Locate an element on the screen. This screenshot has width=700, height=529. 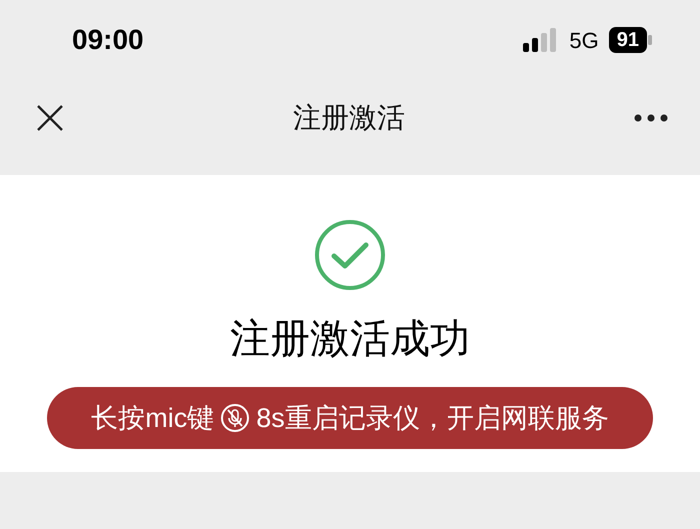
status-time: 09:00 is located at coordinates (108, 40).